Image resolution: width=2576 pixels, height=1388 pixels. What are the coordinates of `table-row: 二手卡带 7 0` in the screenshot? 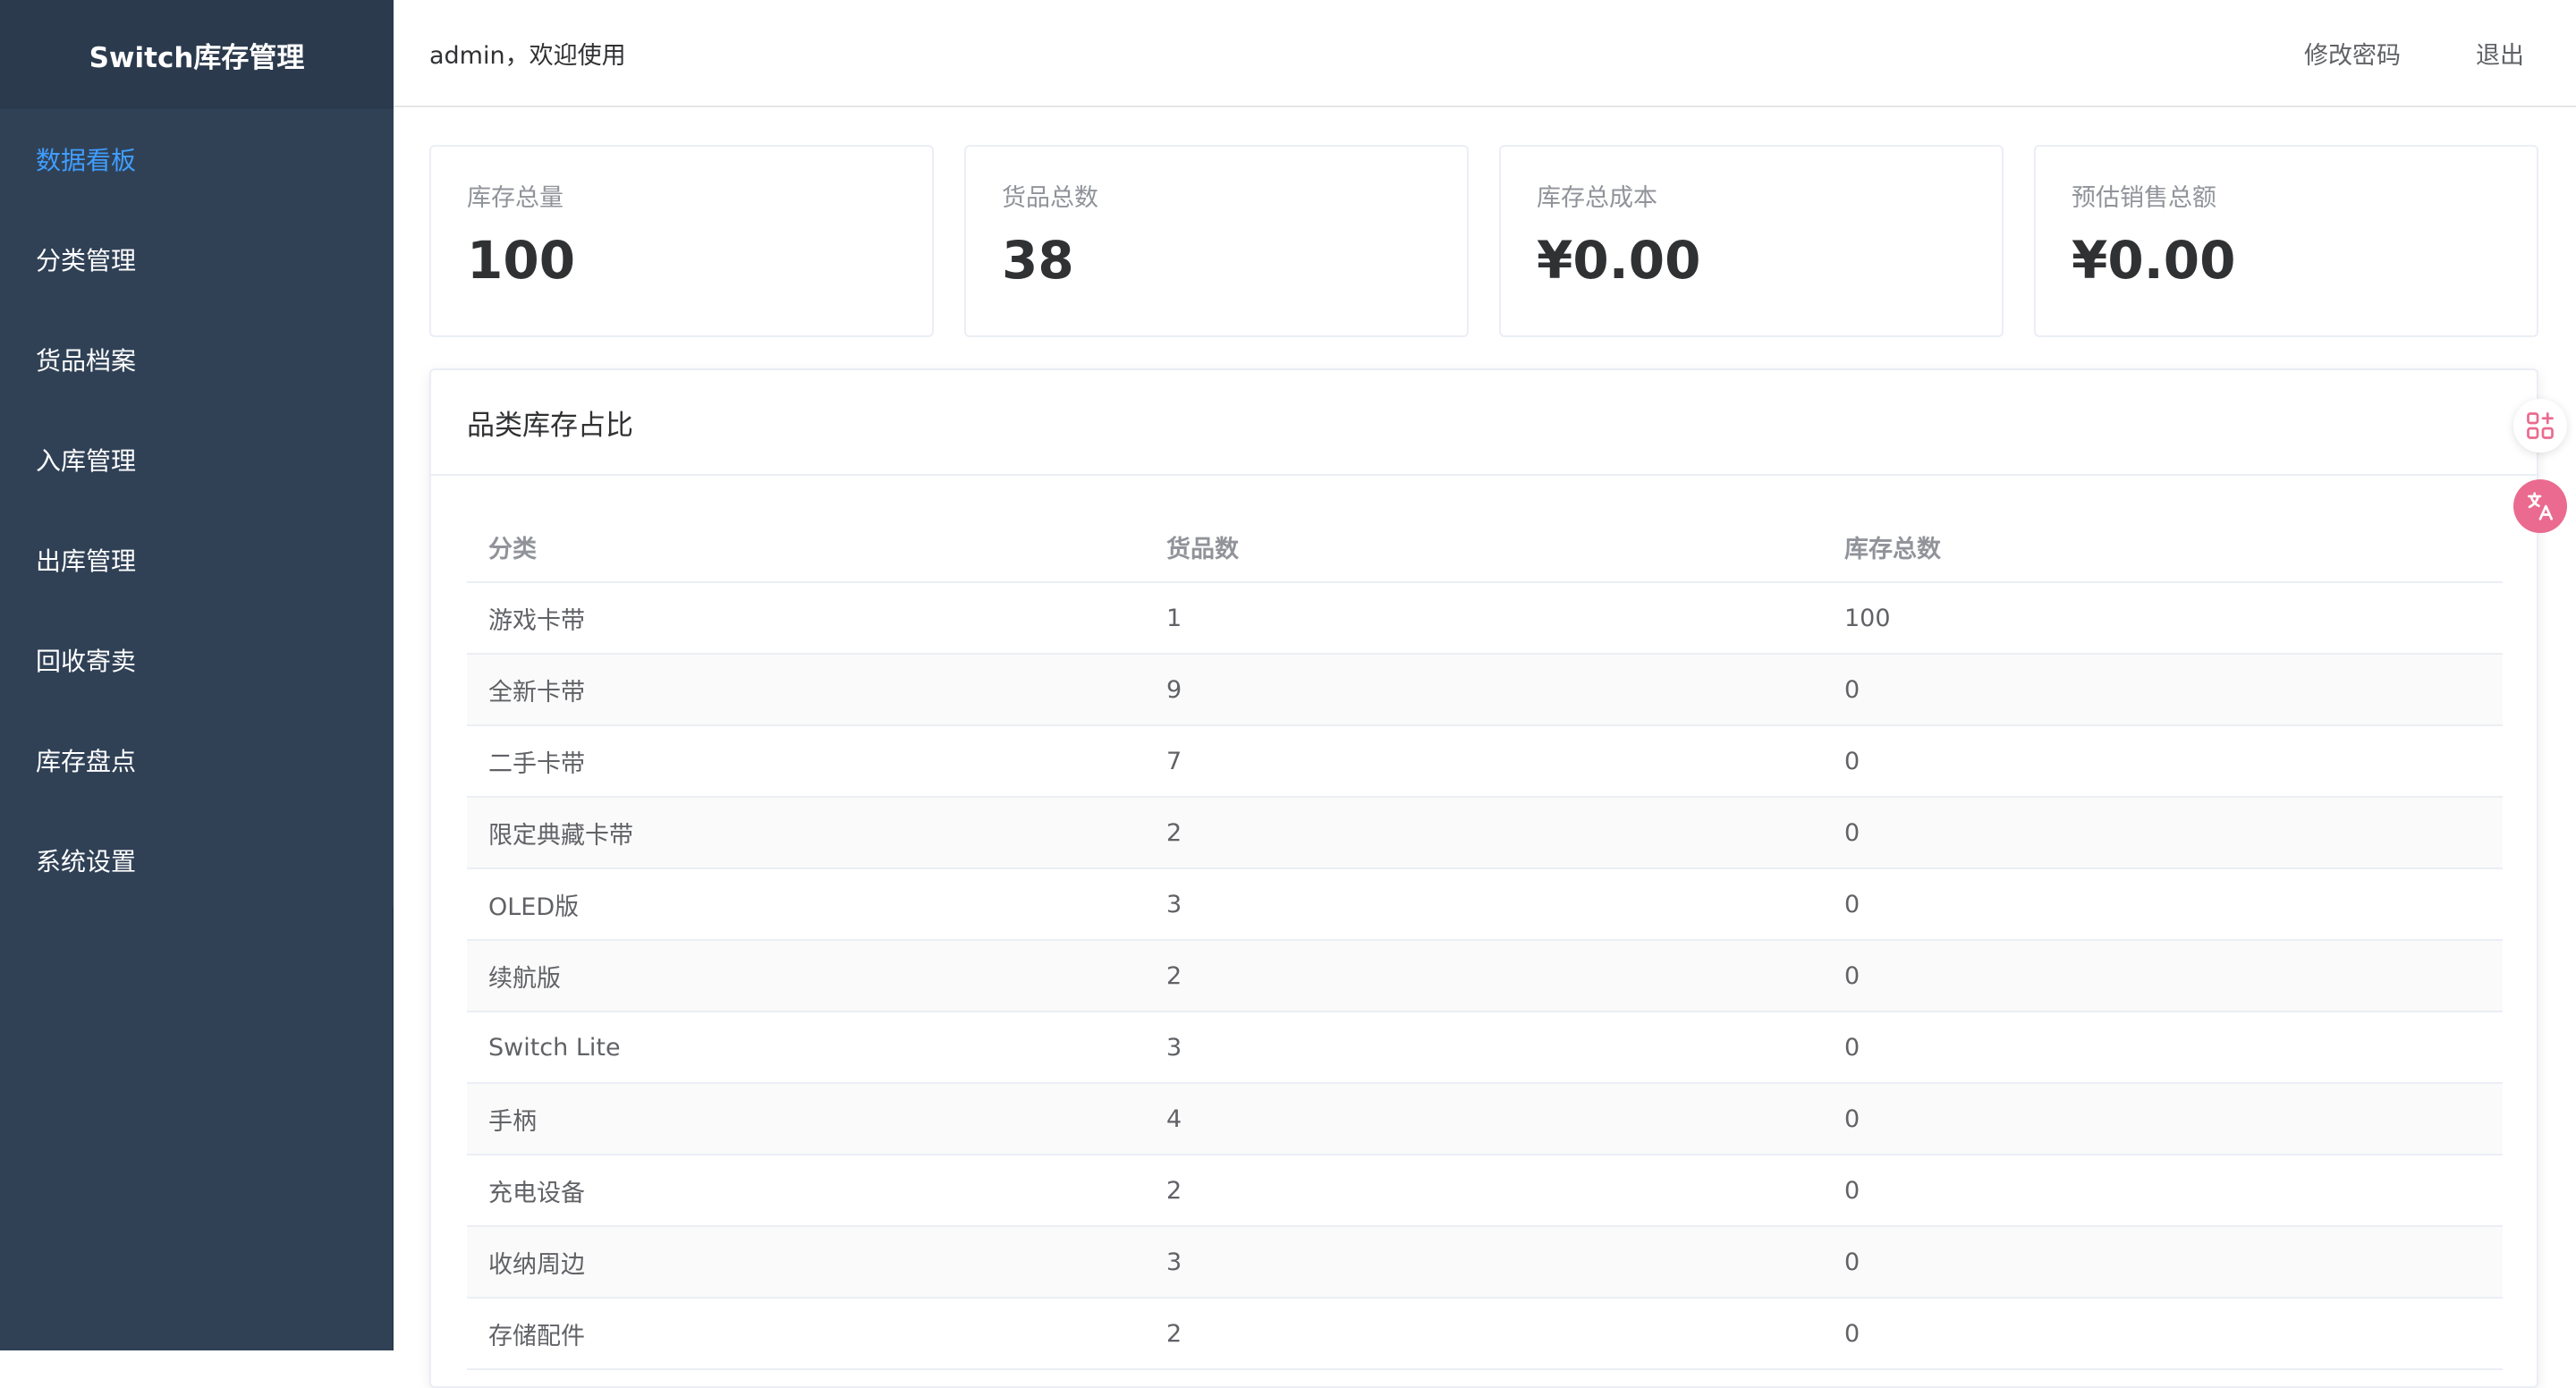 It's located at (1485, 762).